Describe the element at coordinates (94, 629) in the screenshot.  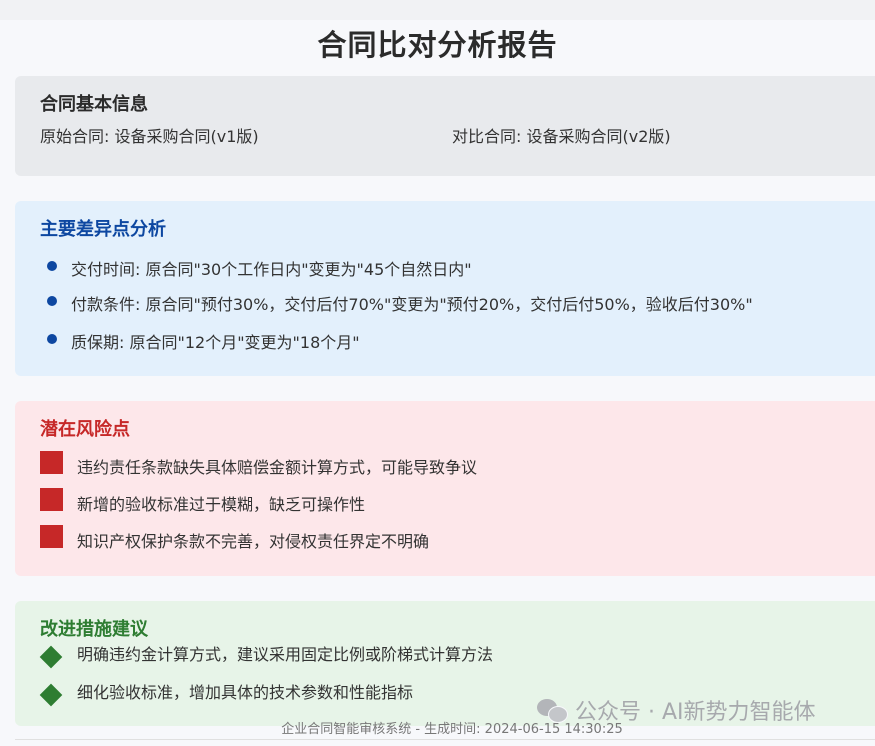
I see `improvements-heading: 改进措施建议` at that location.